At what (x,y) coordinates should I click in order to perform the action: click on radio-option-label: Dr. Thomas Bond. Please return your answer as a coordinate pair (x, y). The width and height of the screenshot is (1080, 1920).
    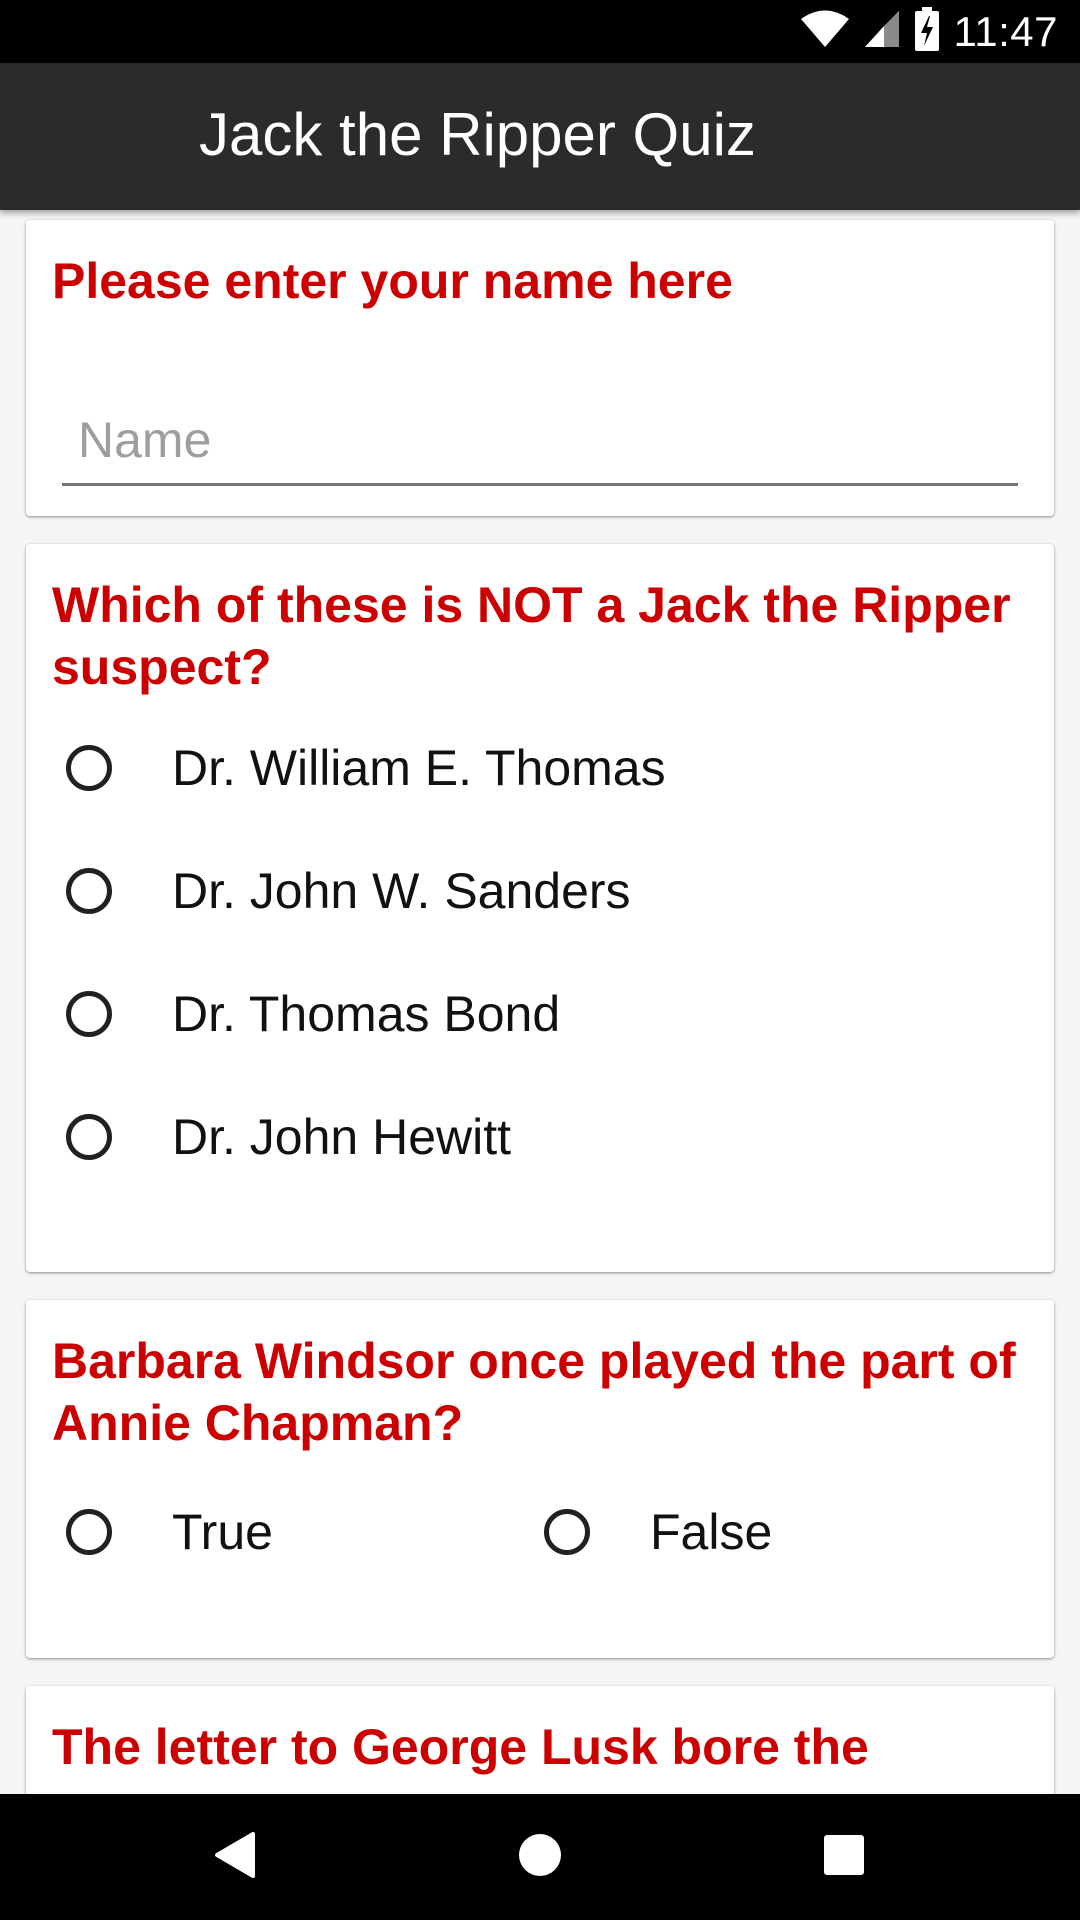
    Looking at the image, I should click on (366, 1014).